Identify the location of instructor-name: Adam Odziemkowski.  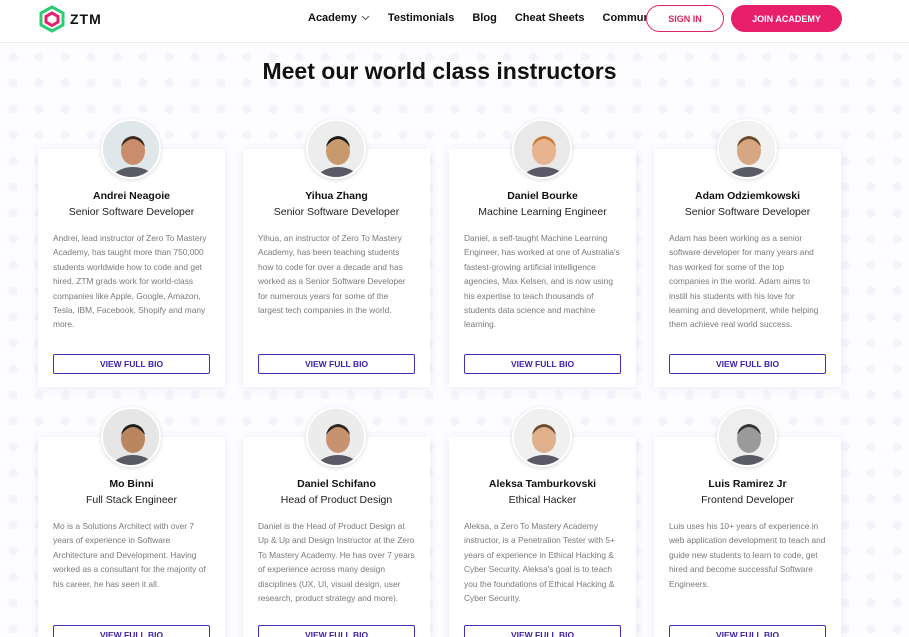
(747, 196).